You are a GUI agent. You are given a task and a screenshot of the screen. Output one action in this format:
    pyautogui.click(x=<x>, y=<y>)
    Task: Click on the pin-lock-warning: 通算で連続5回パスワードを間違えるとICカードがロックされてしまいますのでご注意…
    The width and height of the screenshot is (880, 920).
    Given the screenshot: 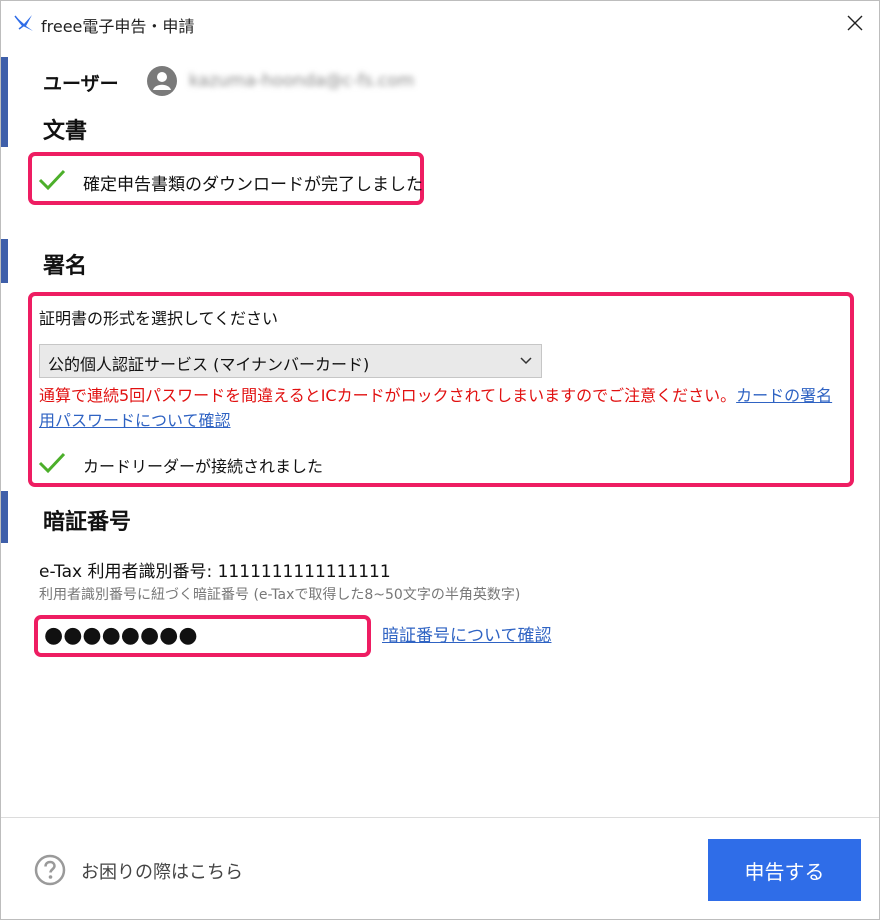 What is the action you would take?
    pyautogui.click(x=442, y=408)
    